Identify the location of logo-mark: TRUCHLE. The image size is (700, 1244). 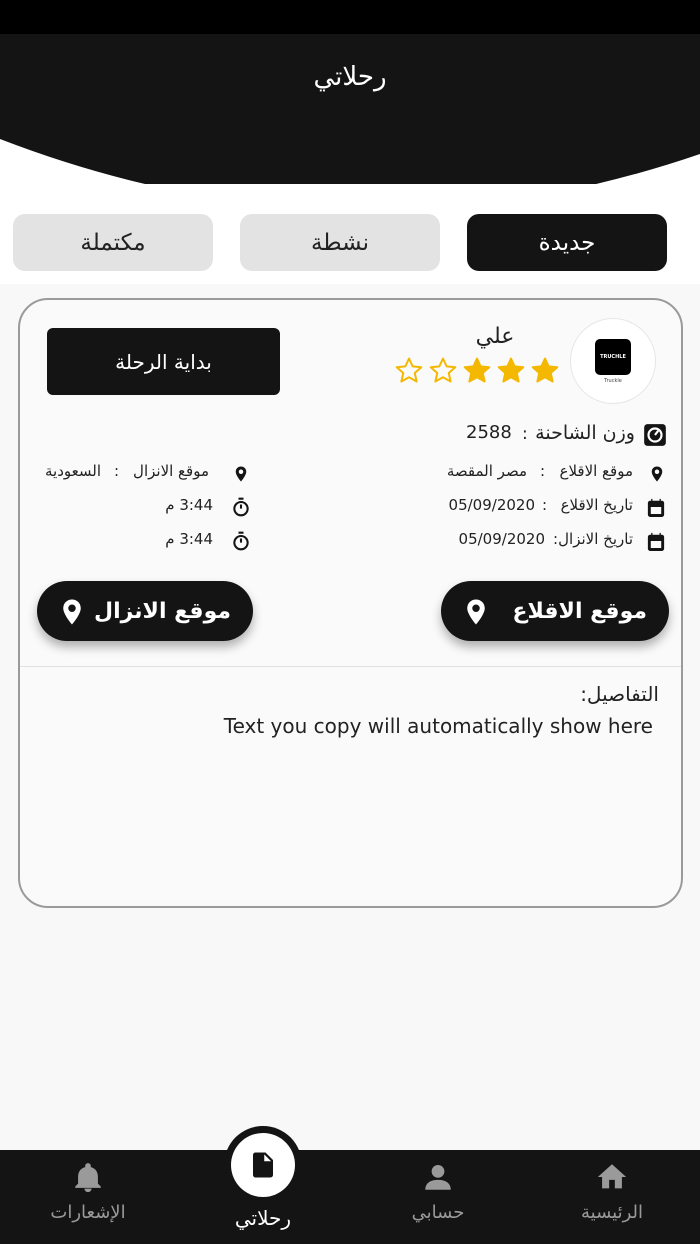
(613, 356).